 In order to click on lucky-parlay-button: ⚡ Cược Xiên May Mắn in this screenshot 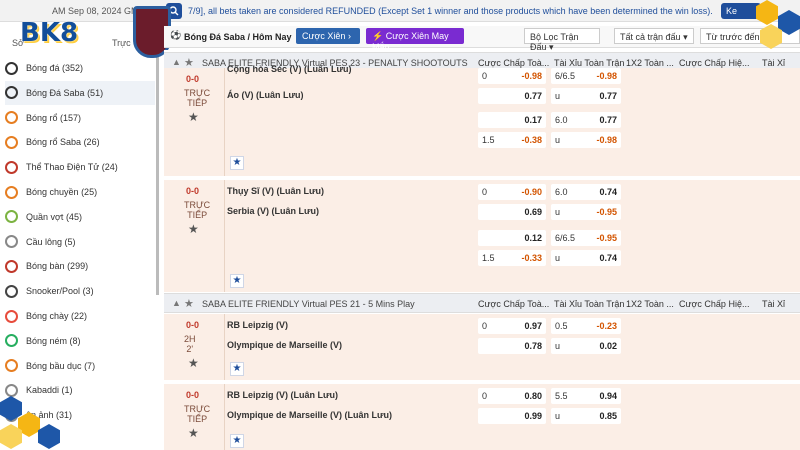, I will do `click(415, 40)`.